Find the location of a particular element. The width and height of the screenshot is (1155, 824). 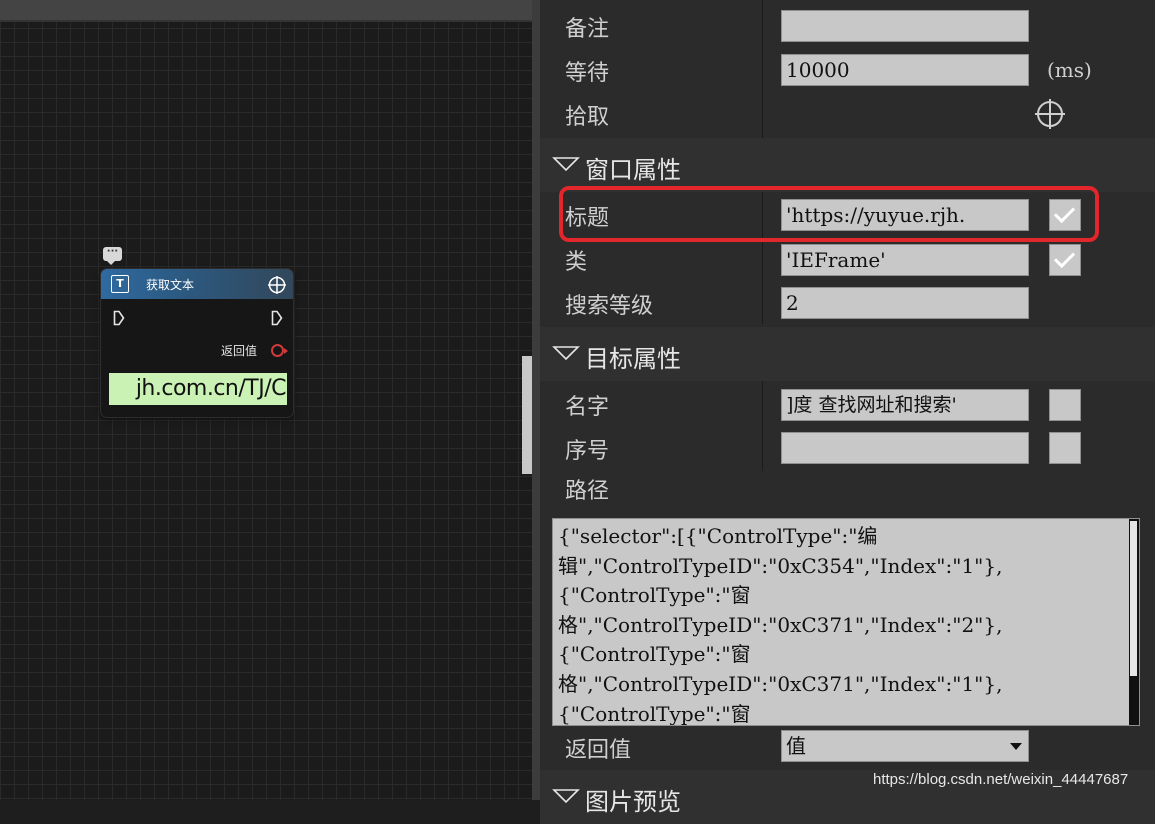

class-field: 'IEFrame' is located at coordinates (905, 260).